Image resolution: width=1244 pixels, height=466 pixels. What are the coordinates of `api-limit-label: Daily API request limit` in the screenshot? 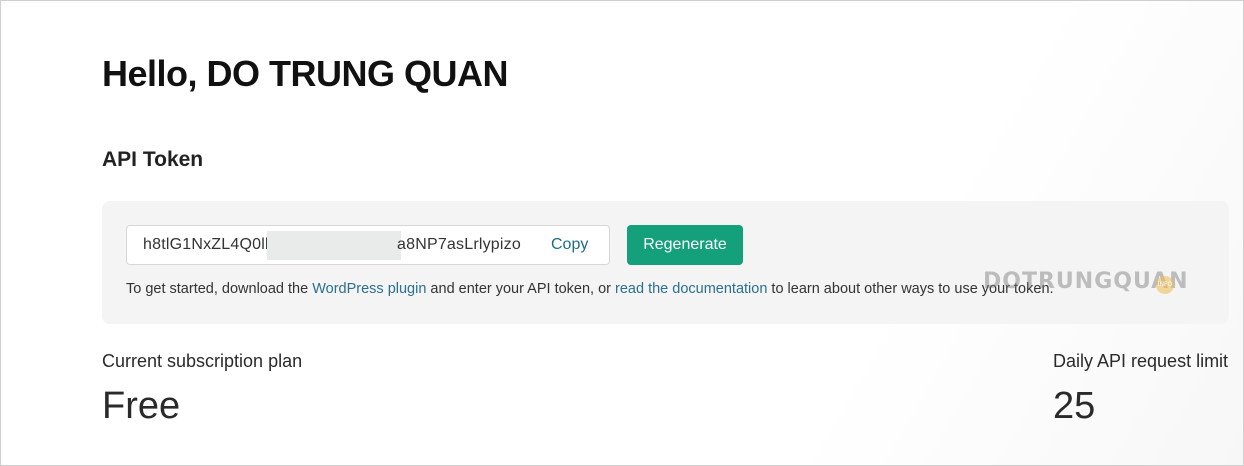 It's located at (1141, 361).